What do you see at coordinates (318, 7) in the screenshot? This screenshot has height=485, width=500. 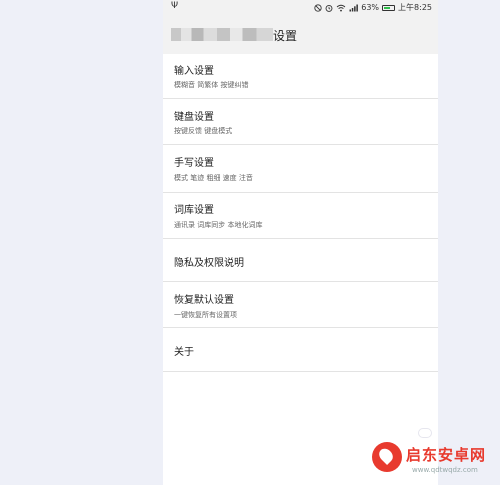 I see `mute-icon` at bounding box center [318, 7].